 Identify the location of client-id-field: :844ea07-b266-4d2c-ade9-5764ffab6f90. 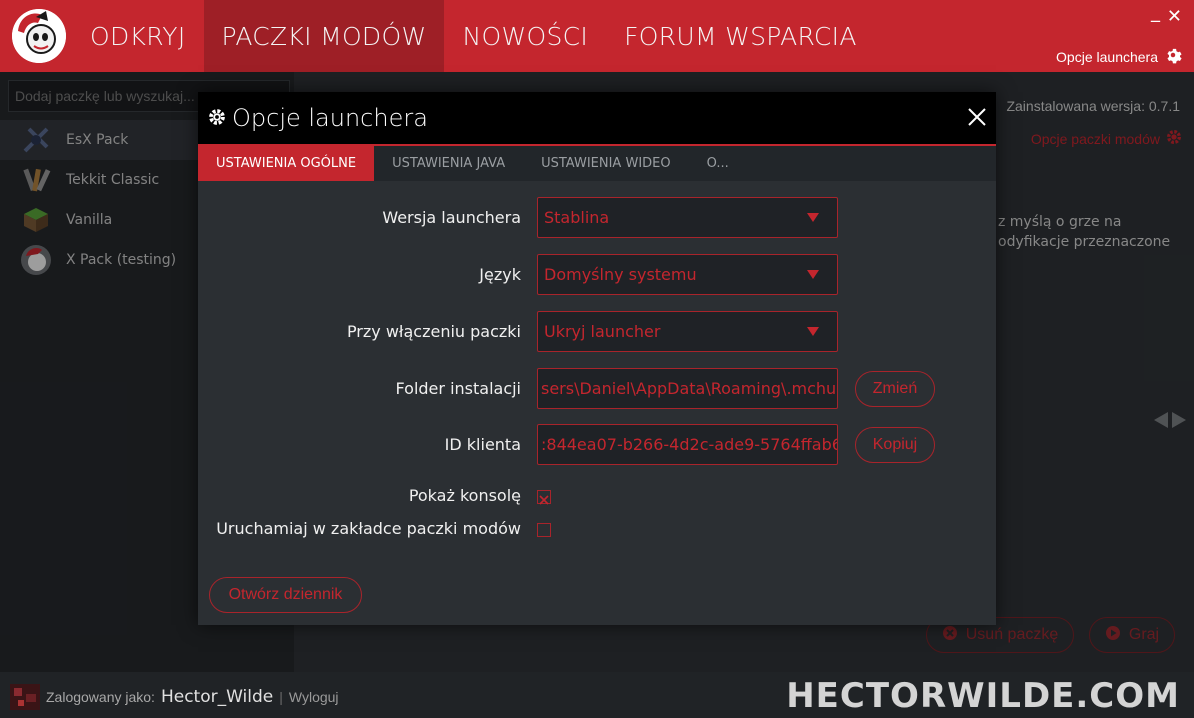
(687, 444).